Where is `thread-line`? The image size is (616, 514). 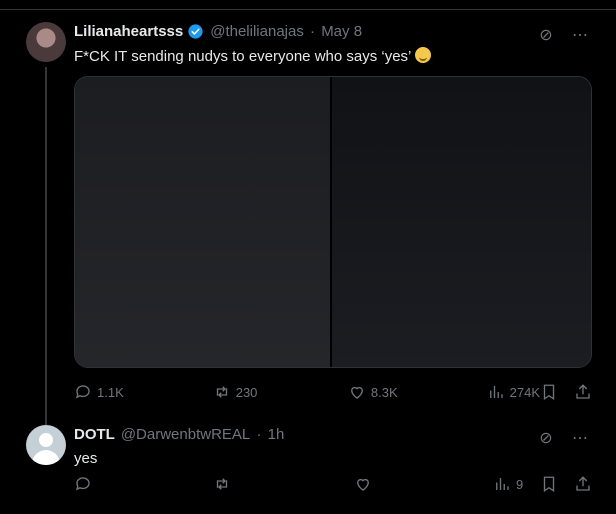
thread-line is located at coordinates (46, 247).